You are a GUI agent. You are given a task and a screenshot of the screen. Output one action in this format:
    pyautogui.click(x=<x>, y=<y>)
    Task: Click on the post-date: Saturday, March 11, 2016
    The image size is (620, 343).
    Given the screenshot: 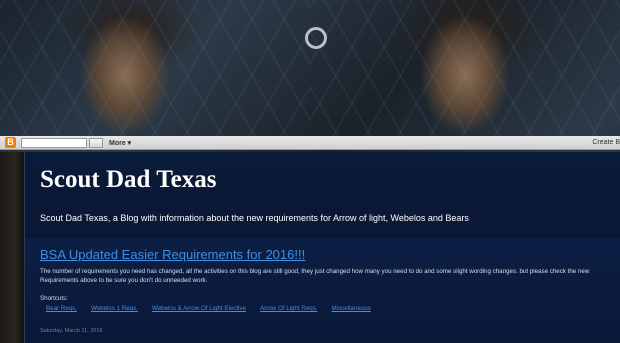 What is the action you would take?
    pyautogui.click(x=71, y=331)
    